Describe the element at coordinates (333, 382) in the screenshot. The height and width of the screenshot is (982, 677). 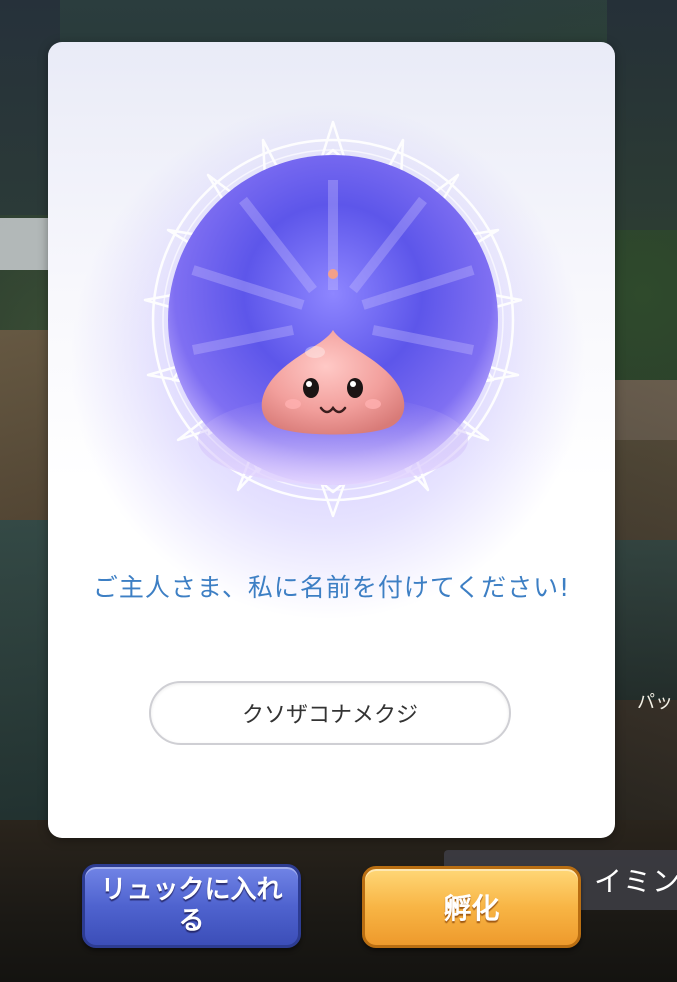
I see `poring-pet-icon` at that location.